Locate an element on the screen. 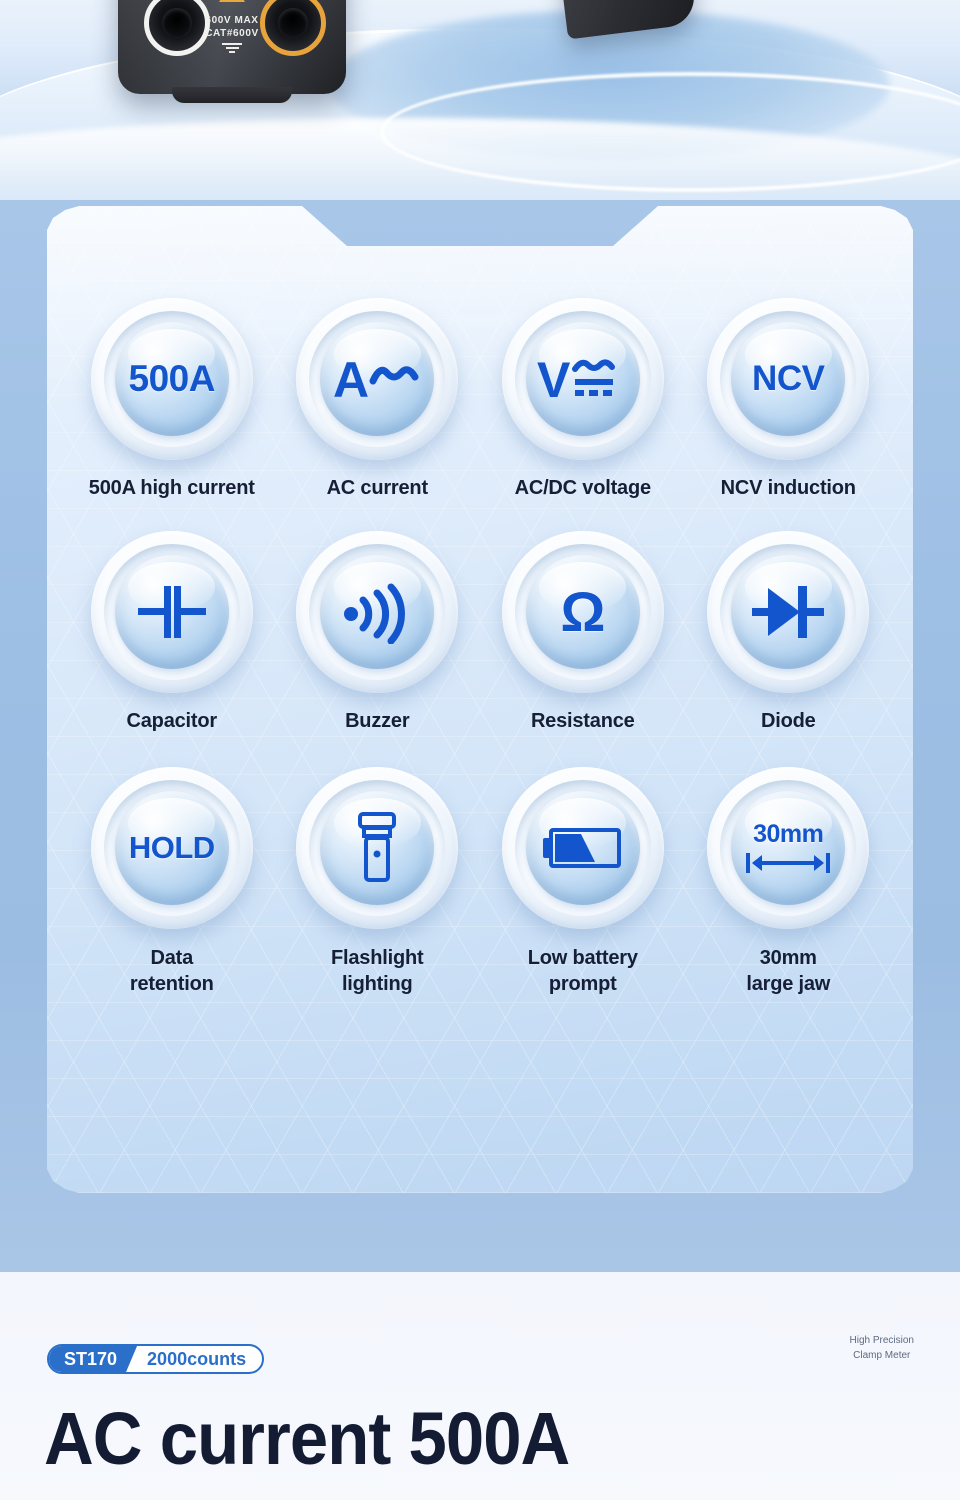 The width and height of the screenshot is (960, 1500). meter-foot is located at coordinates (232, 95).